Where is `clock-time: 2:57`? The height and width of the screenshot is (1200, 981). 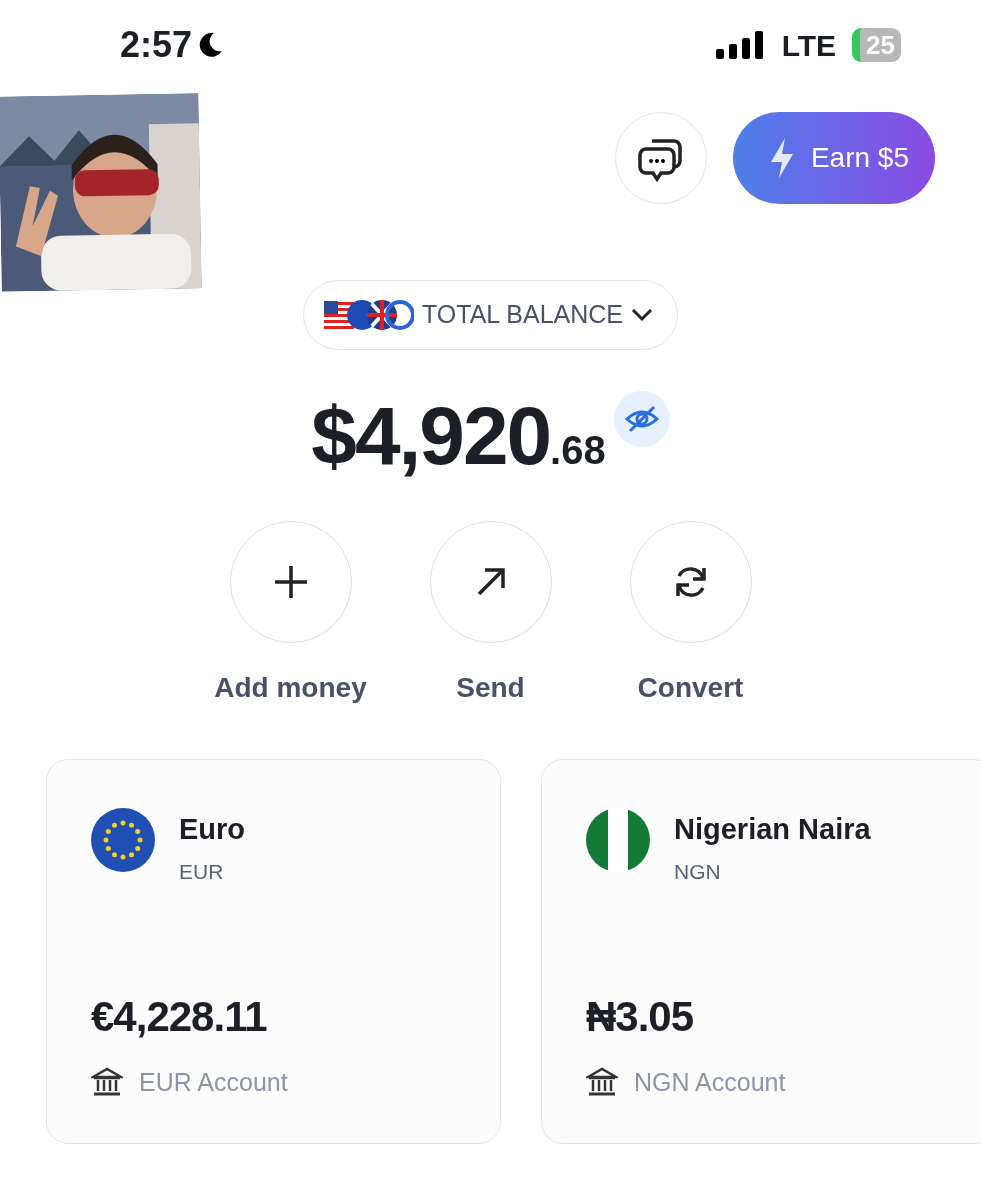
clock-time: 2:57 is located at coordinates (156, 45).